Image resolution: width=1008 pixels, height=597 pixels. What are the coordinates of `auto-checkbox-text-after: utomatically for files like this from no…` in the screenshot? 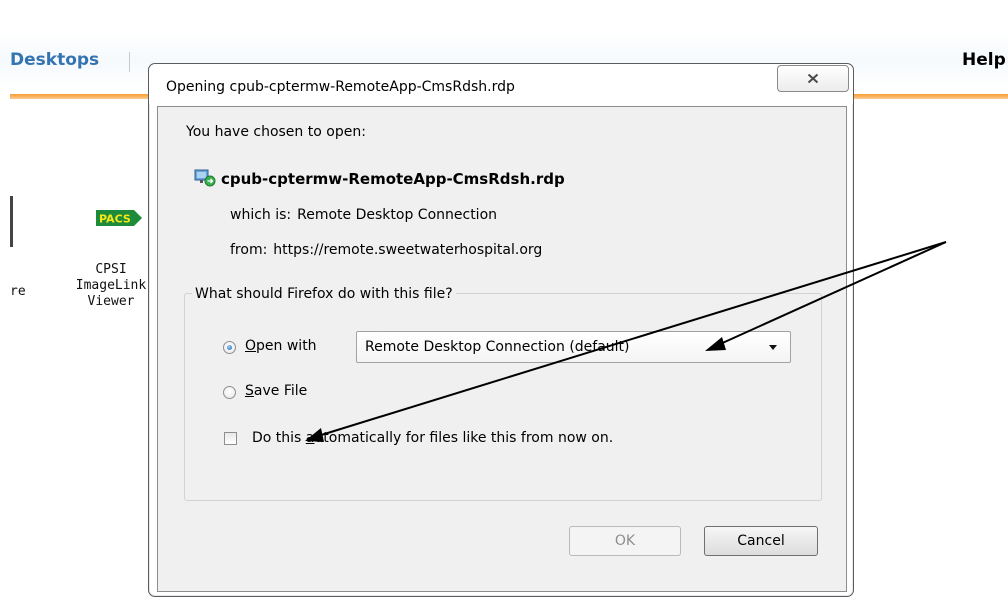 It's located at (464, 438).